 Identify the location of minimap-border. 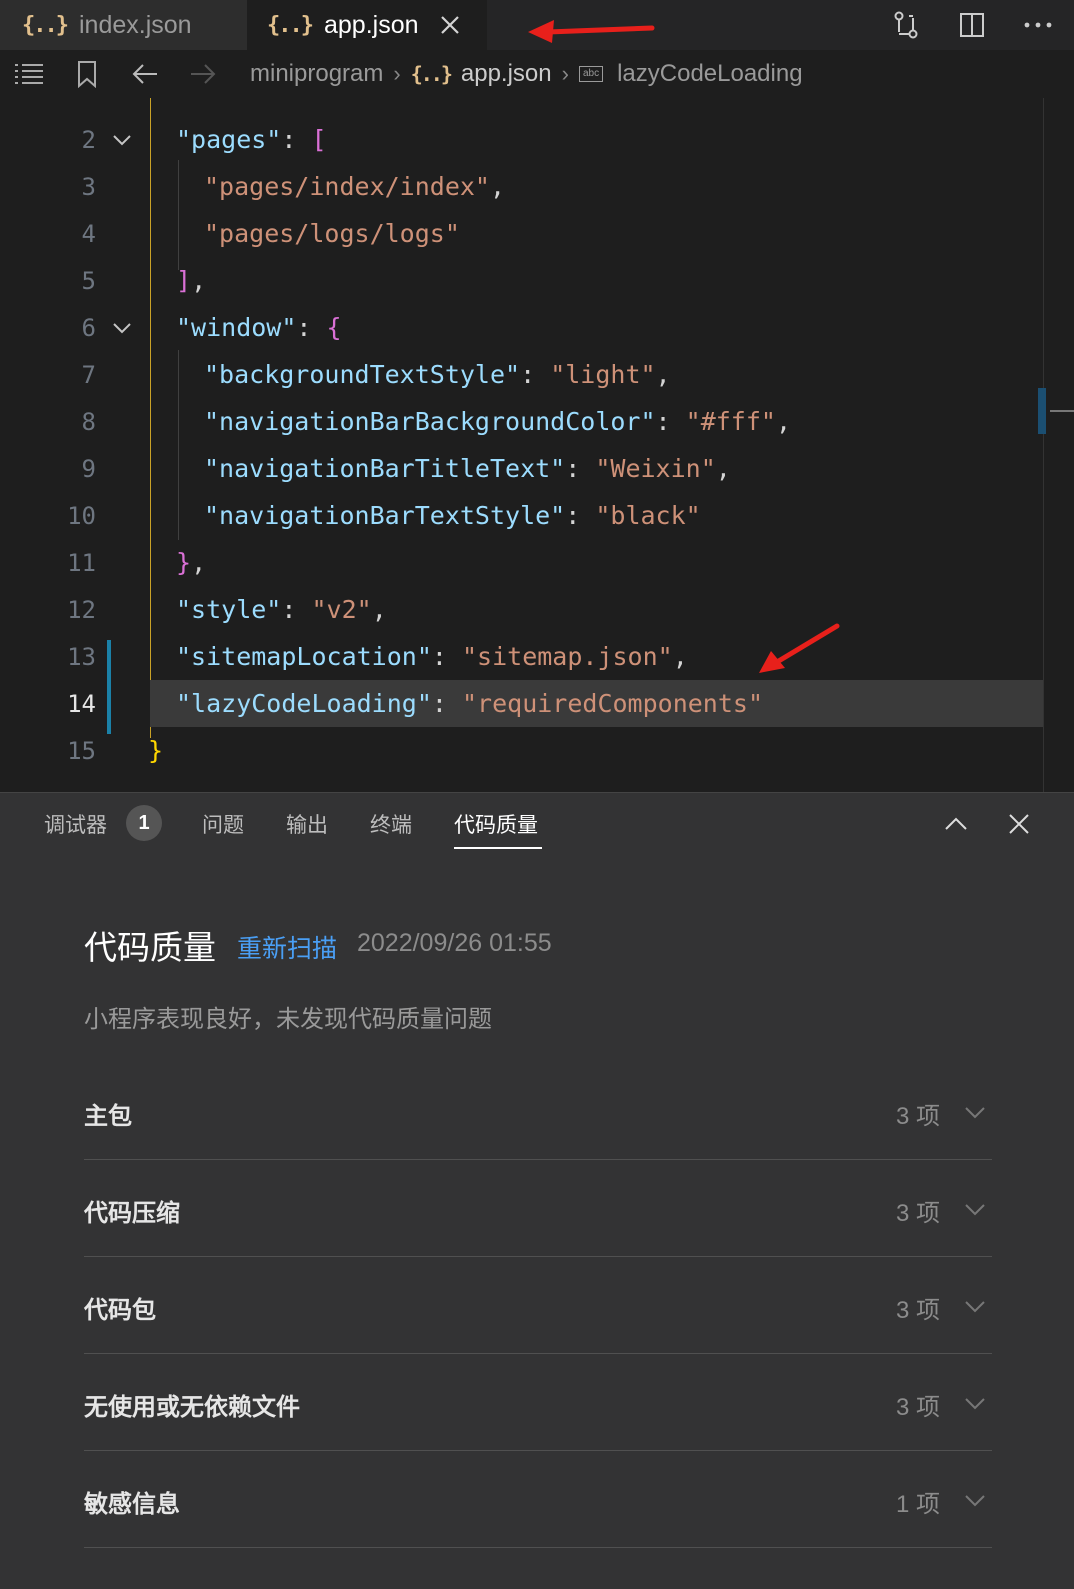
(1043, 445).